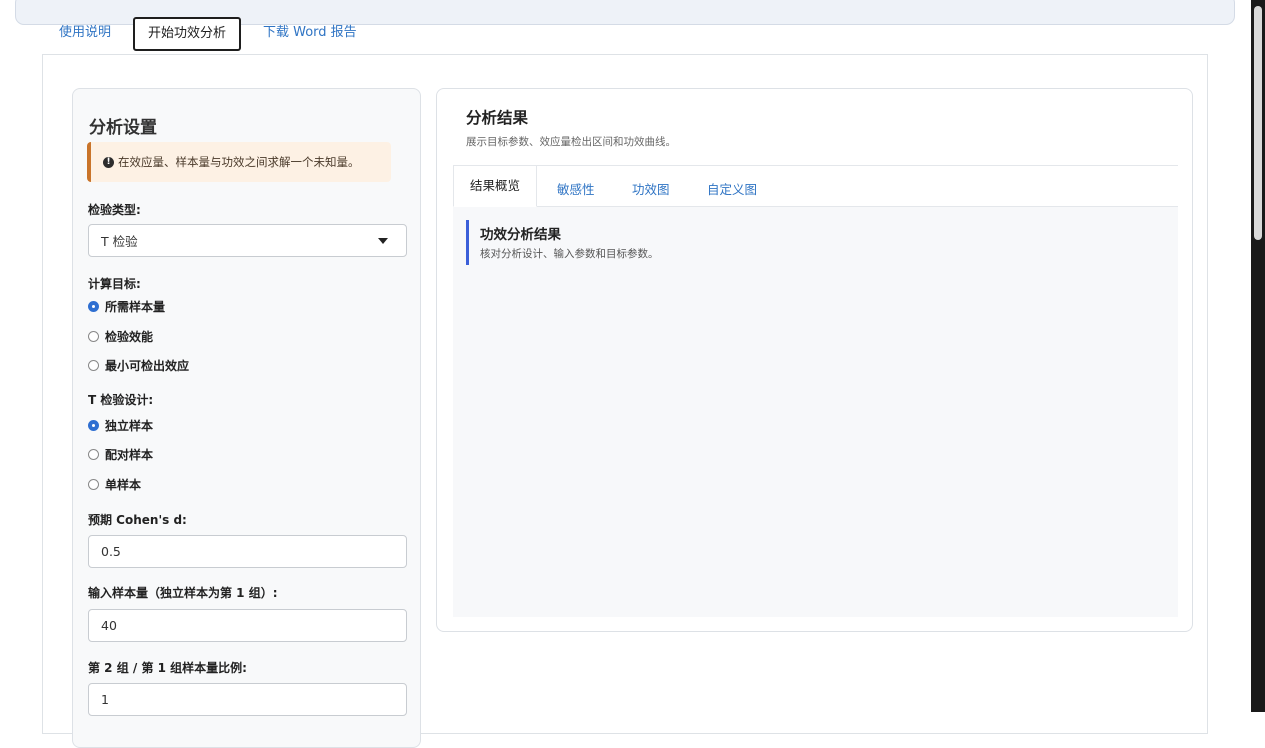 Image resolution: width=1265 pixels, height=748 pixels. I want to click on results-subtitle: 展示目标参数、效应量检出区间和功效曲线。, so click(571, 142).